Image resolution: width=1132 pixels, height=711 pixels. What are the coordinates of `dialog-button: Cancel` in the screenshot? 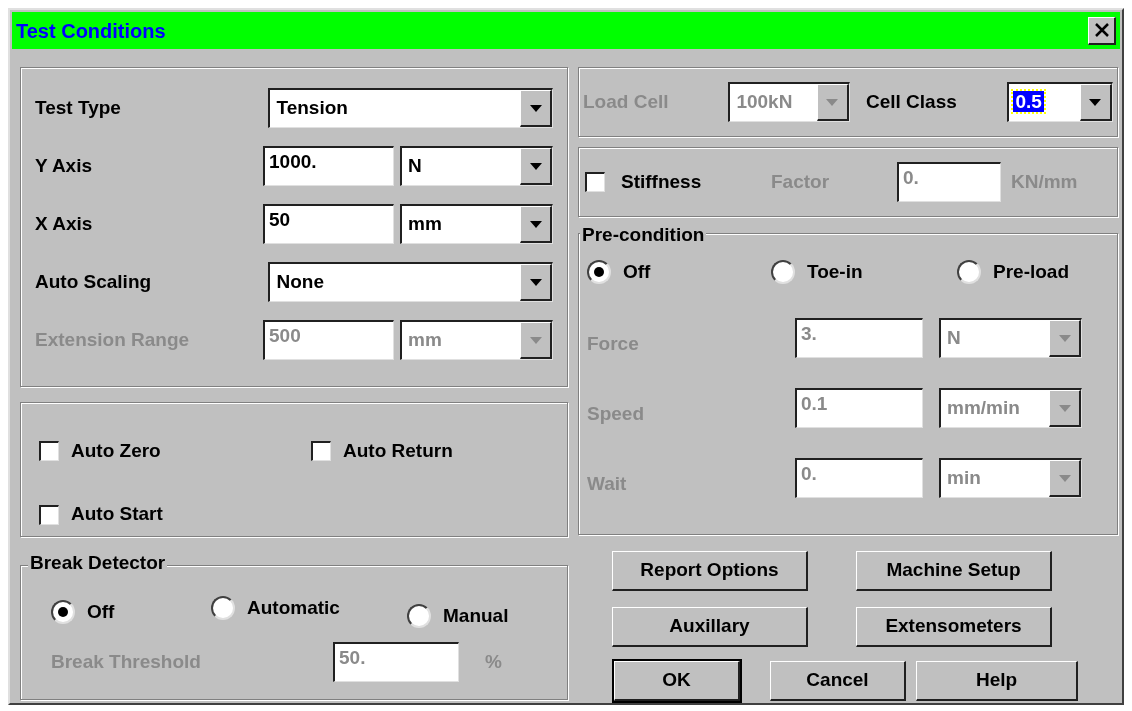 It's located at (838, 681).